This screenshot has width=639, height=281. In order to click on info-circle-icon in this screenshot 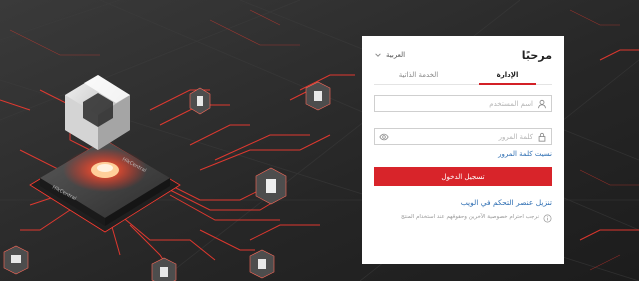, I will do `click(547, 218)`.